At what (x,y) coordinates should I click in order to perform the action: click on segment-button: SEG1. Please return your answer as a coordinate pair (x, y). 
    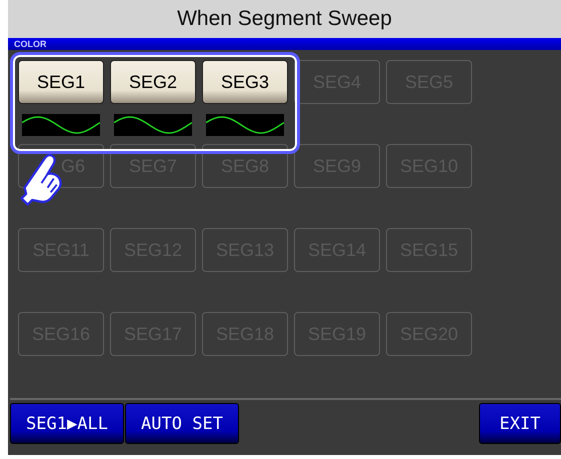
    Looking at the image, I should click on (61, 82).